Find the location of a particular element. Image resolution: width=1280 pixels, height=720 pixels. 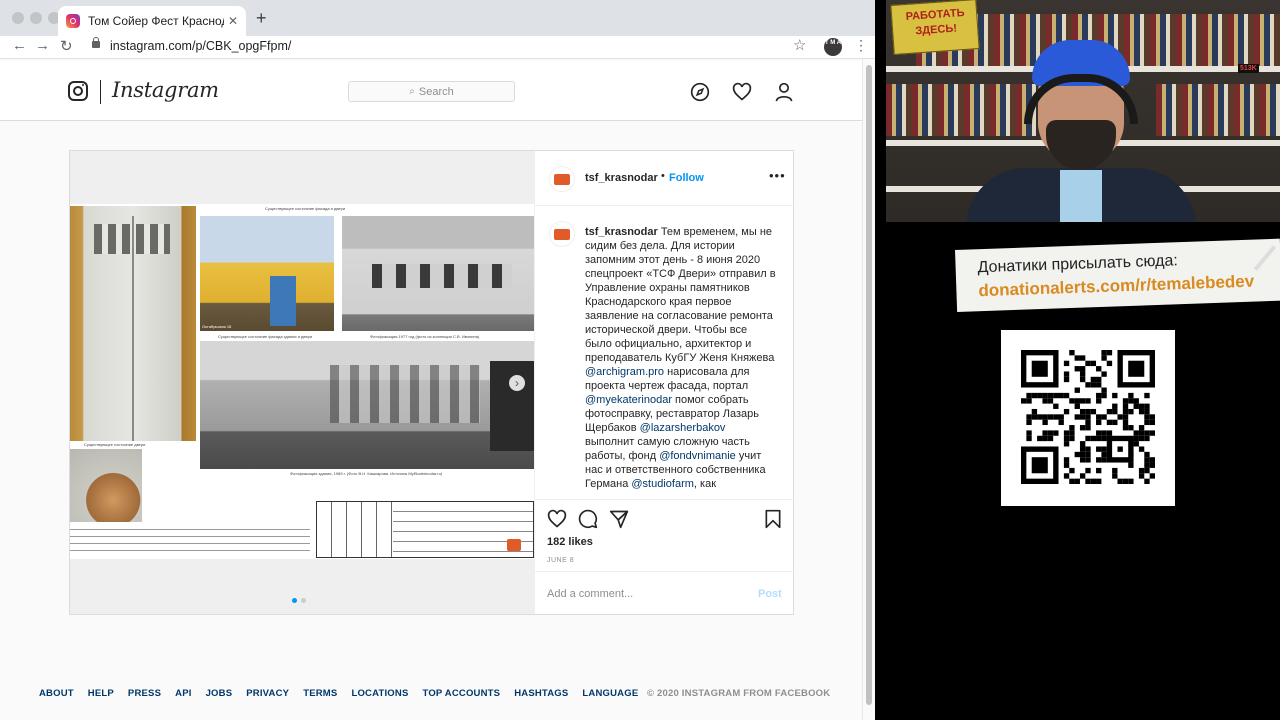

browser-menu-icon: ⋮ is located at coordinates (861, 45).